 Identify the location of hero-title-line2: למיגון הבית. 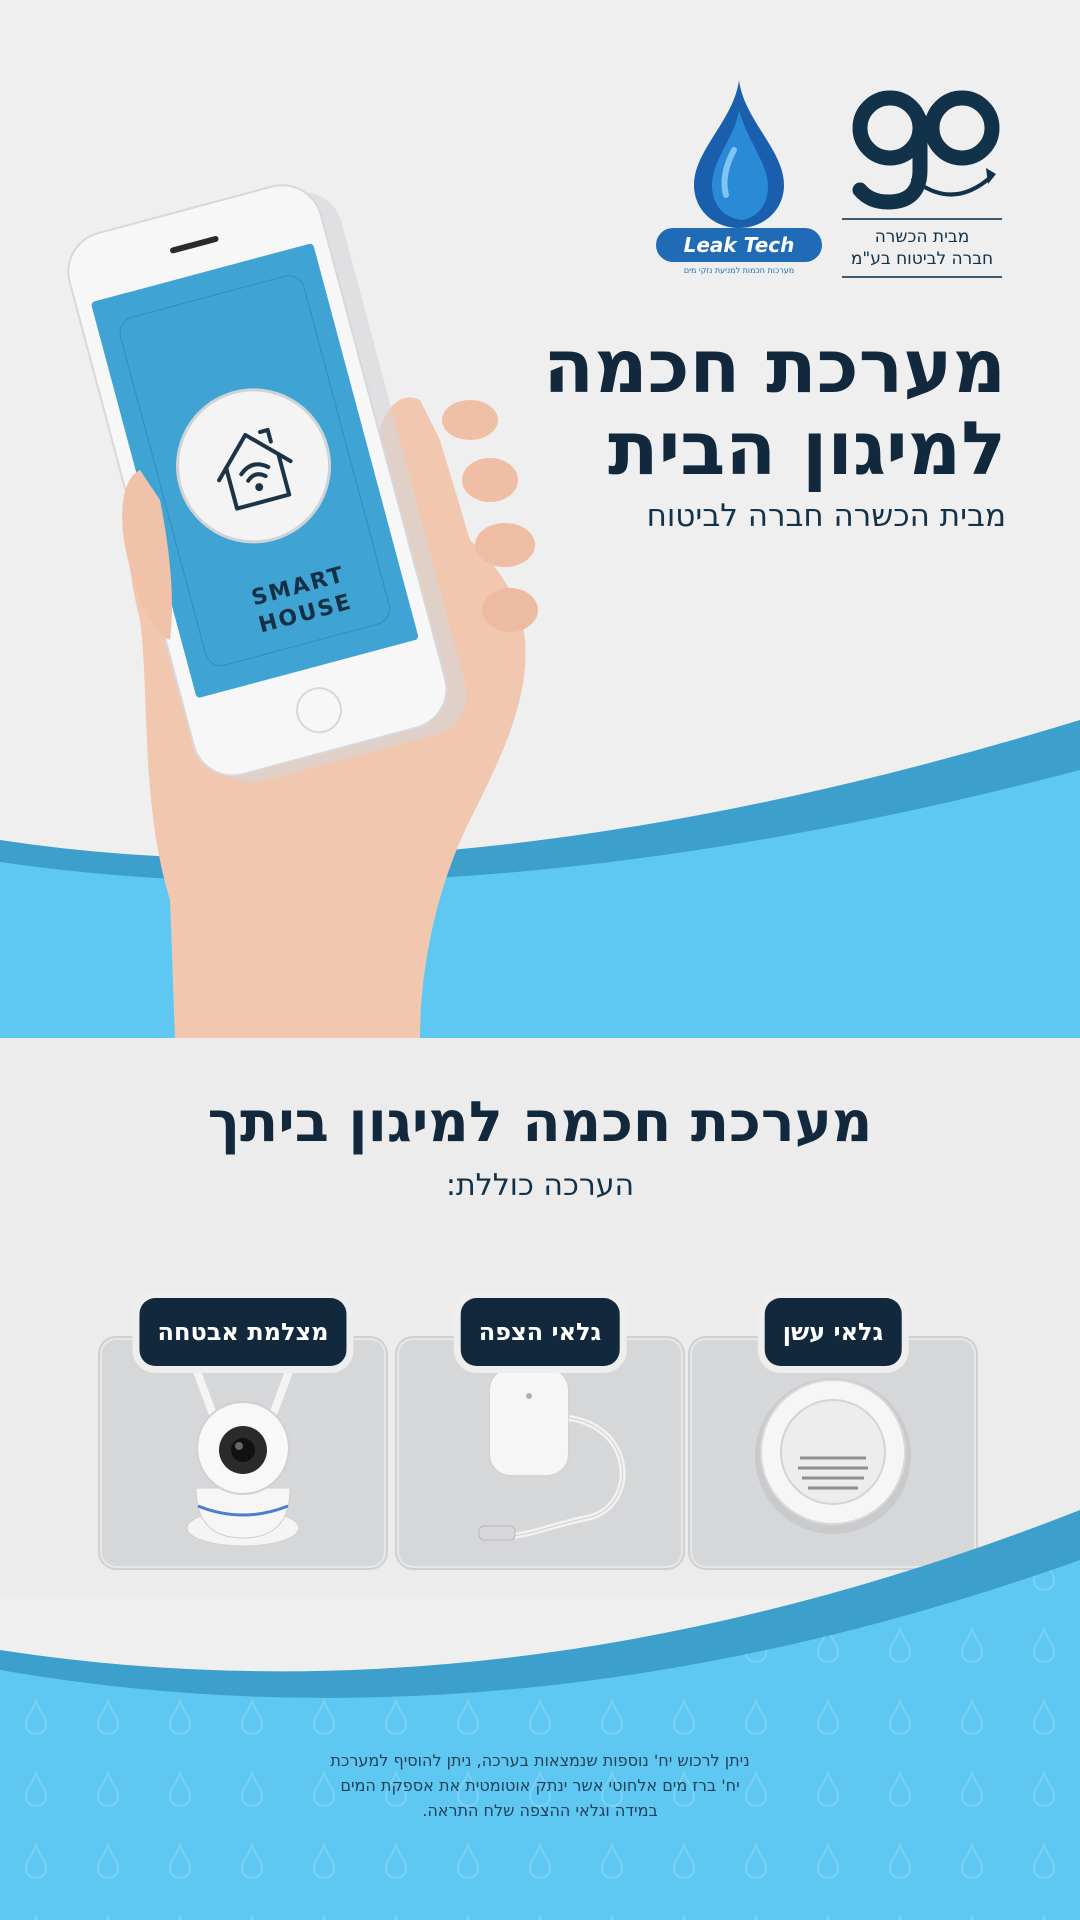
(806, 449).